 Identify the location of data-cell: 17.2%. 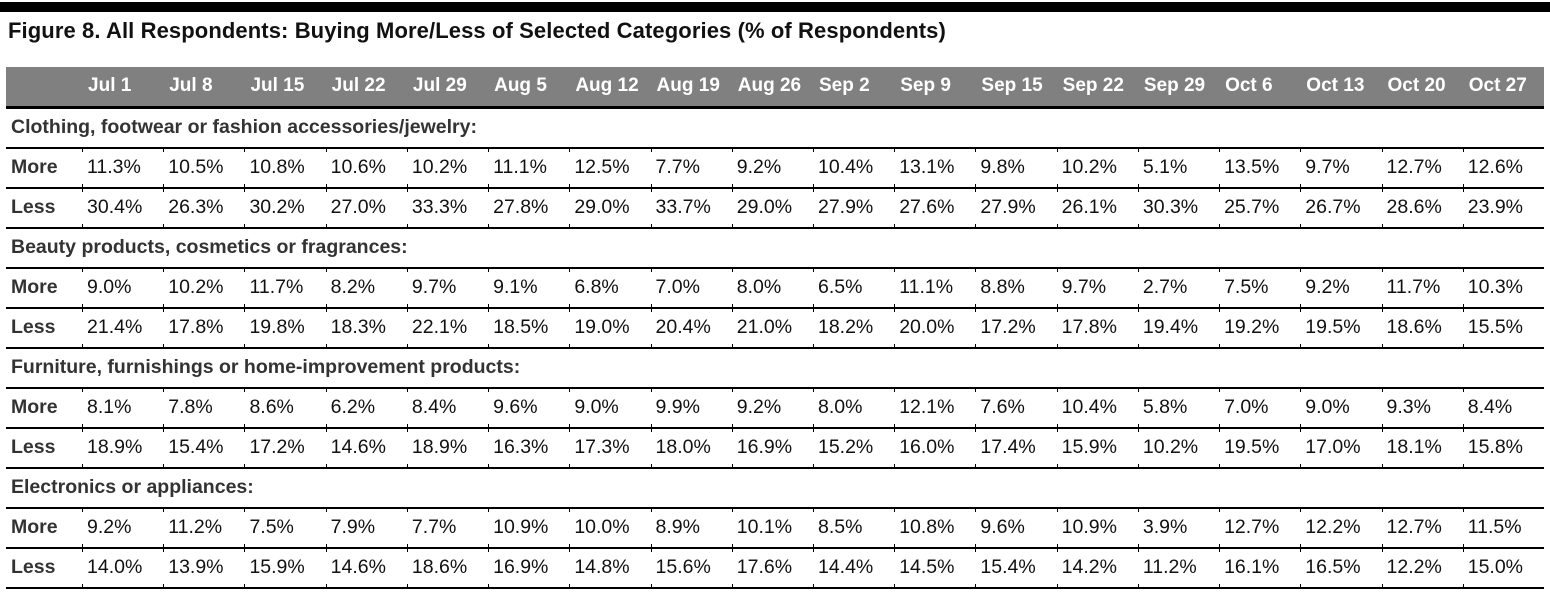
(285, 448).